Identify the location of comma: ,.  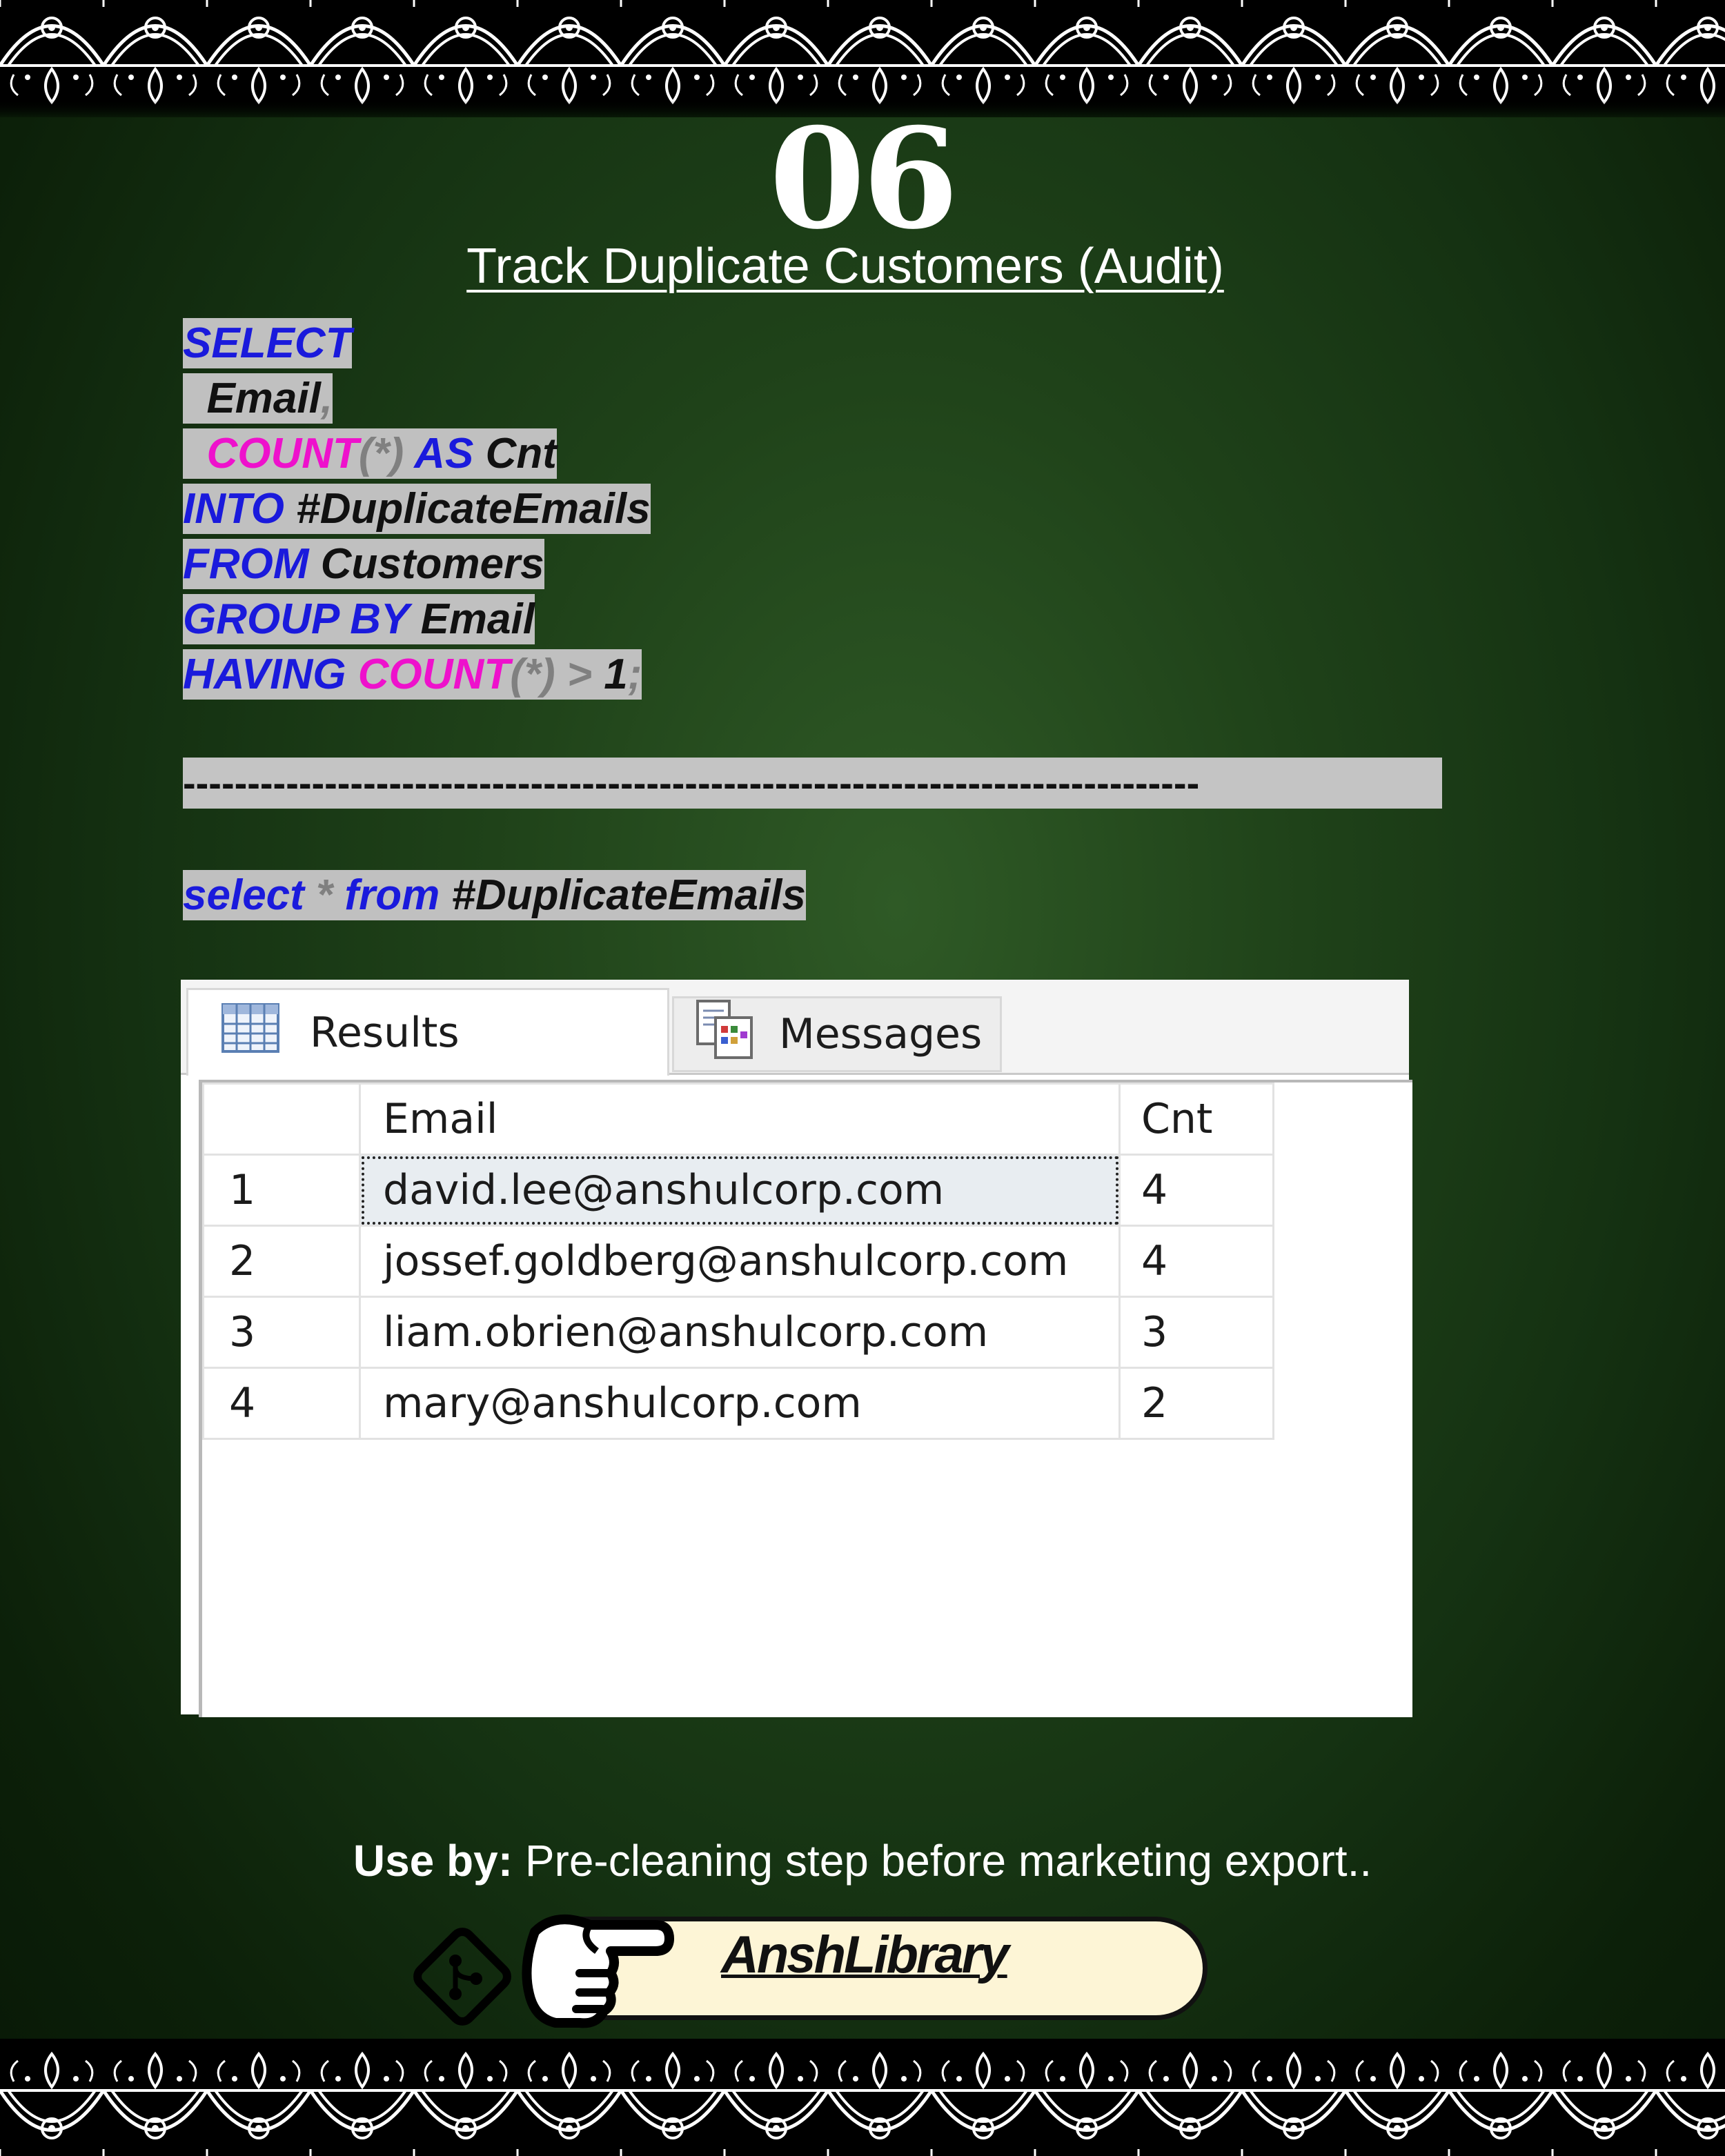
(326, 399).